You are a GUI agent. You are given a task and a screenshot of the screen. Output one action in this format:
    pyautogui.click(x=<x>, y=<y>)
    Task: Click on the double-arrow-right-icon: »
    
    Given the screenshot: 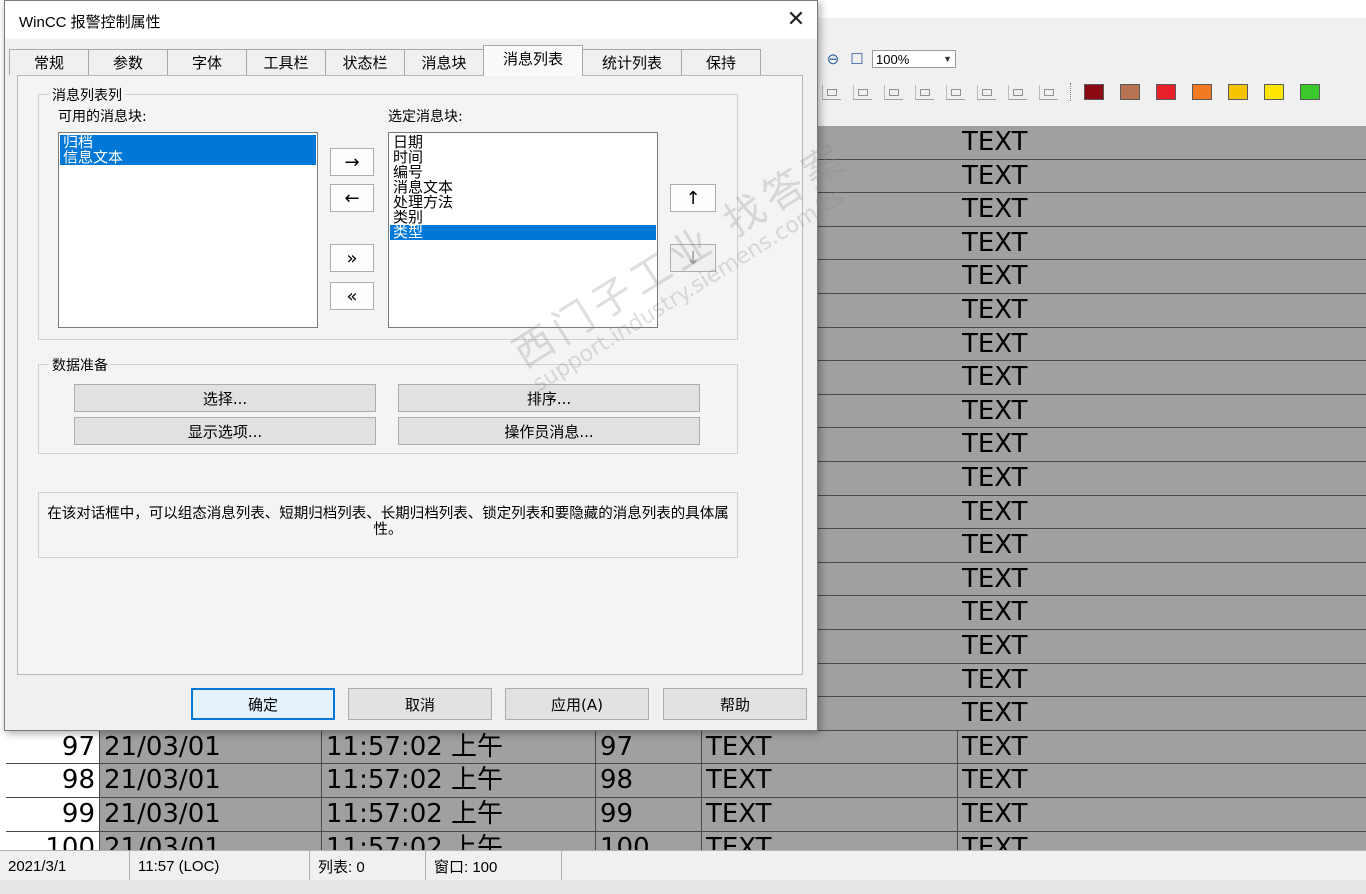 What is the action you would take?
    pyautogui.click(x=352, y=258)
    